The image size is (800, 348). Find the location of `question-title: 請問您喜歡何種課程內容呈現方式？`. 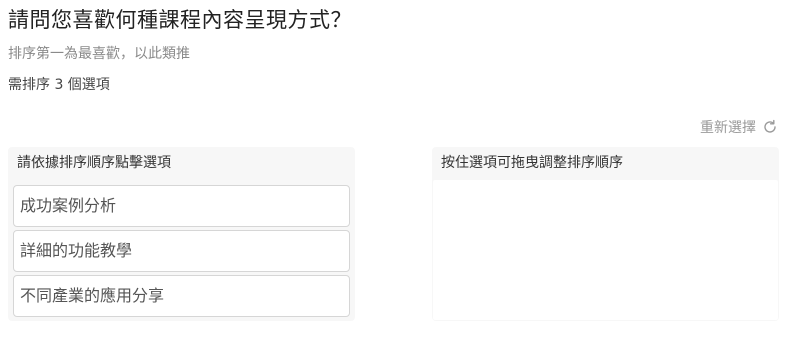

question-title: 請問您喜歡何種課程內容呈現方式？ is located at coordinates (180, 20).